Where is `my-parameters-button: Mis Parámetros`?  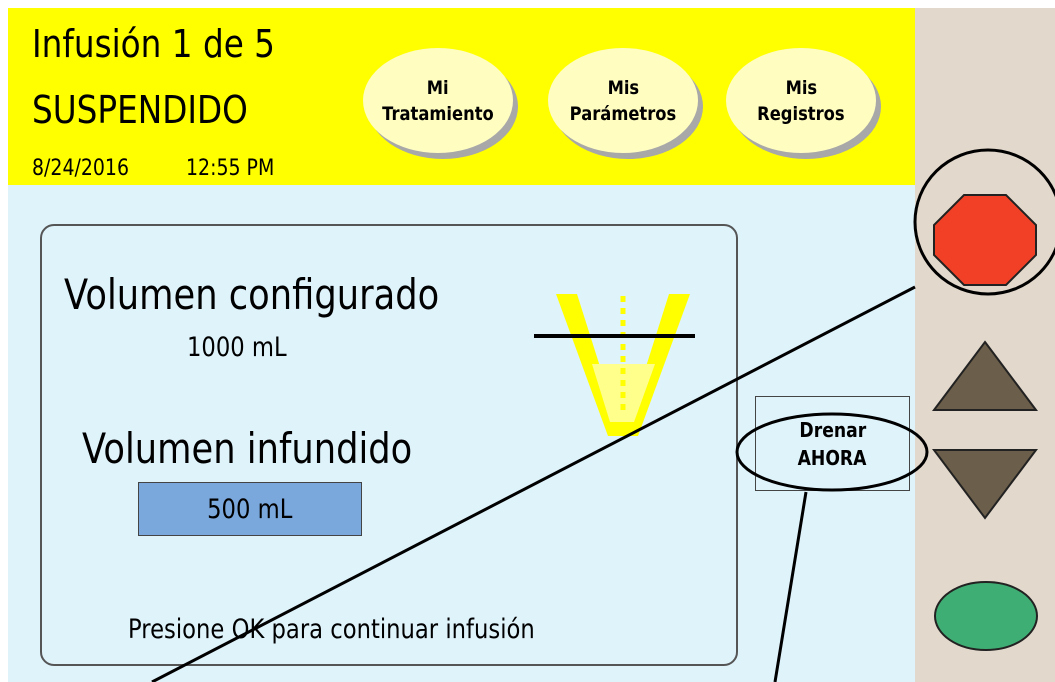
my-parameters-button: Mis Parámetros is located at coordinates (623, 100).